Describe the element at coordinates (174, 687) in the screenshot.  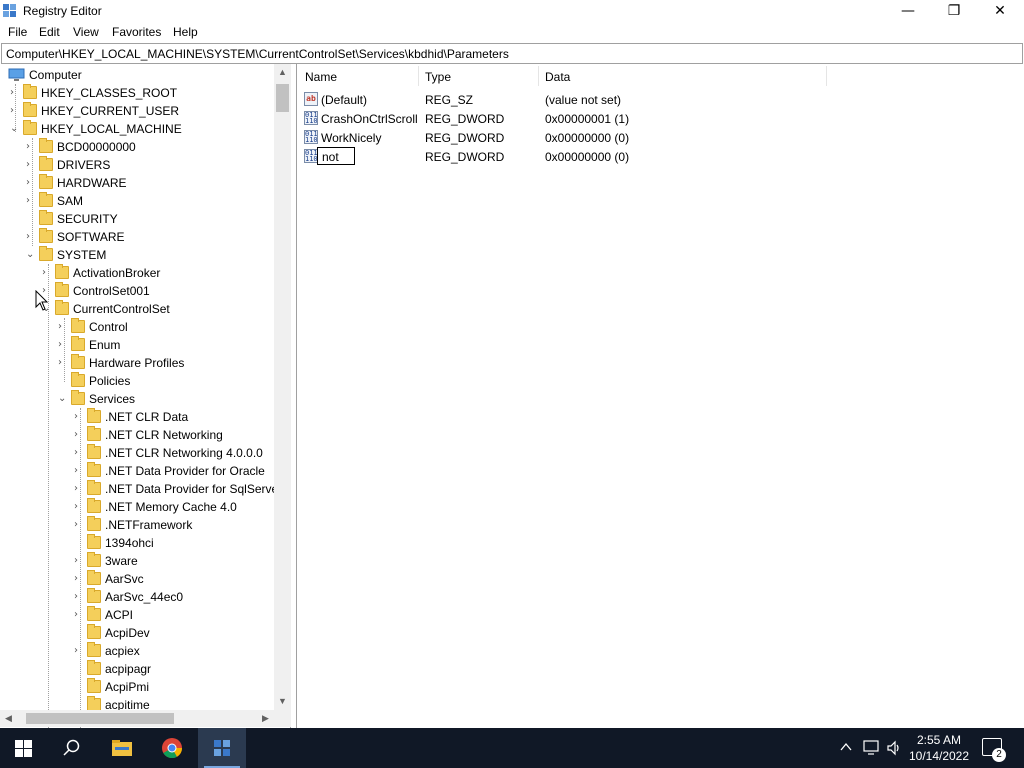
I see `tree-item-service: AcpiPmi` at that location.